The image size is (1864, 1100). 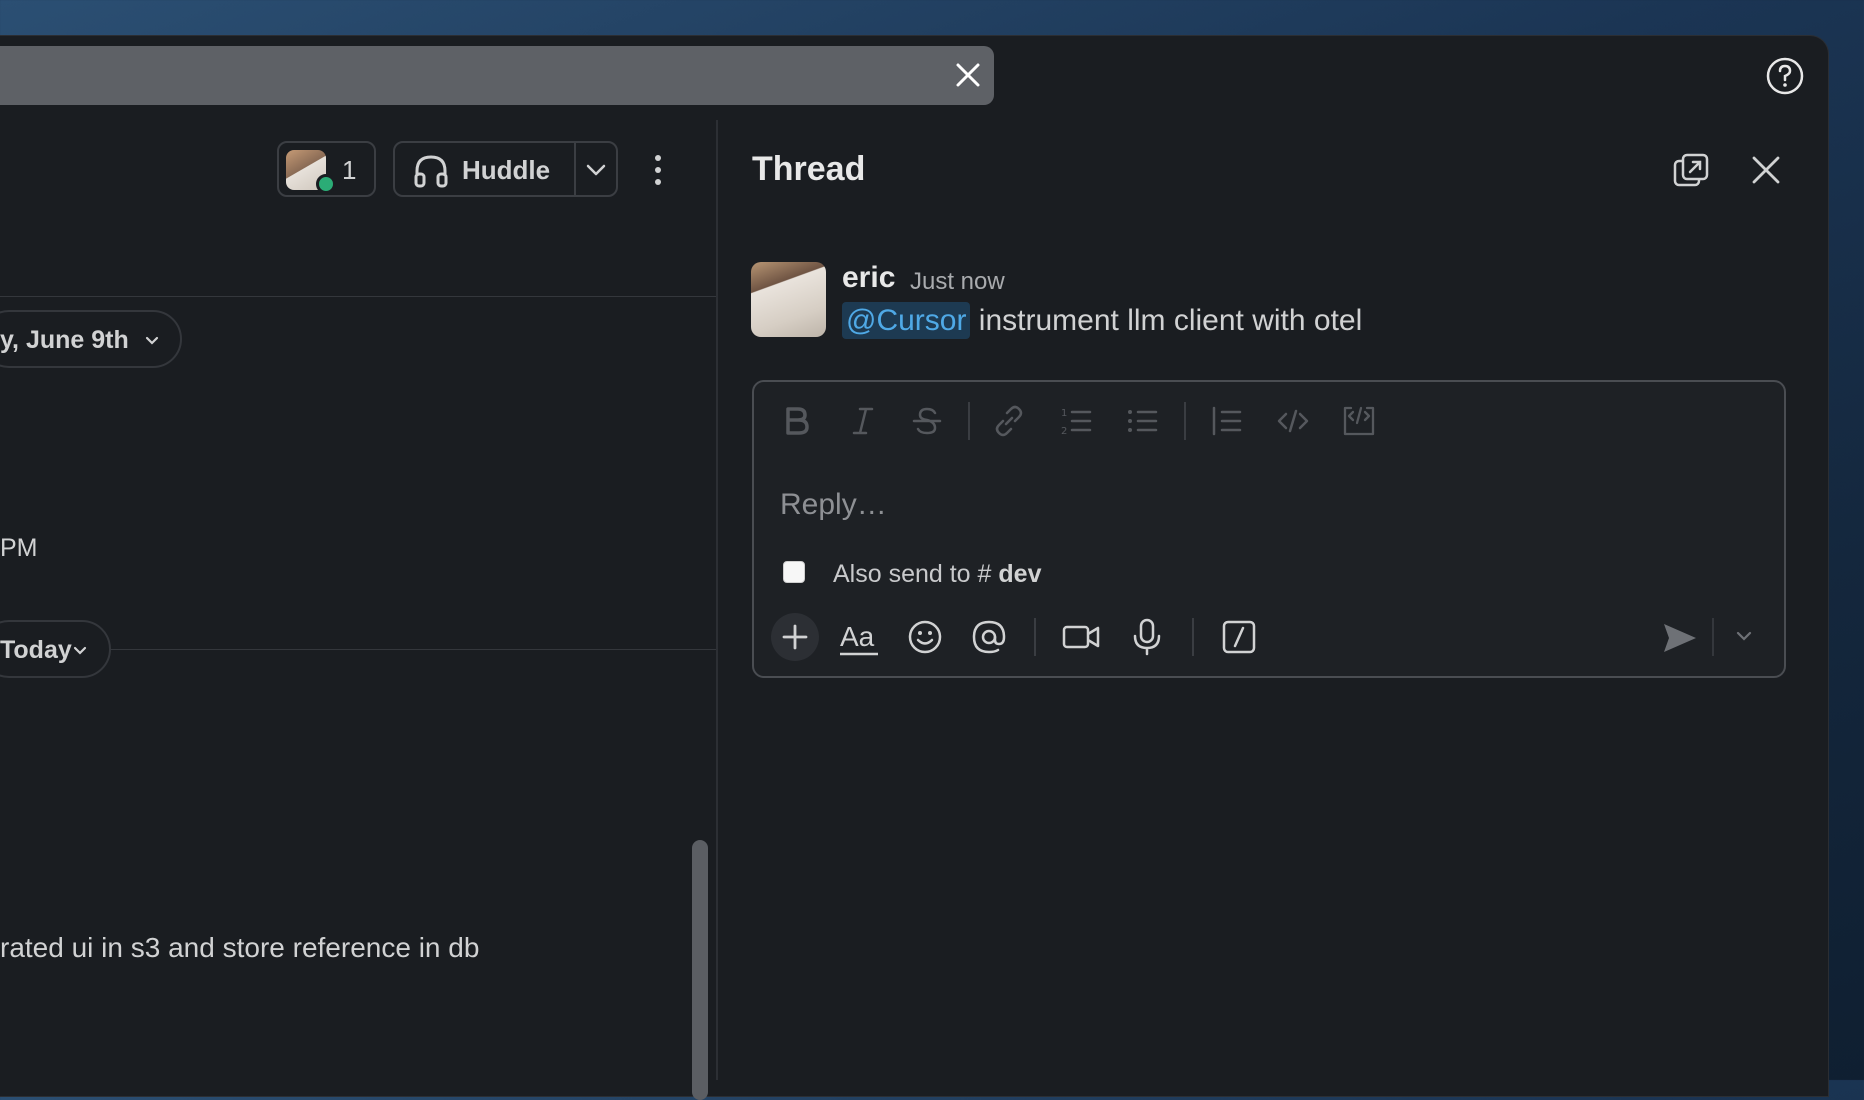 I want to click on slash-command-button, so click(x=1239, y=637).